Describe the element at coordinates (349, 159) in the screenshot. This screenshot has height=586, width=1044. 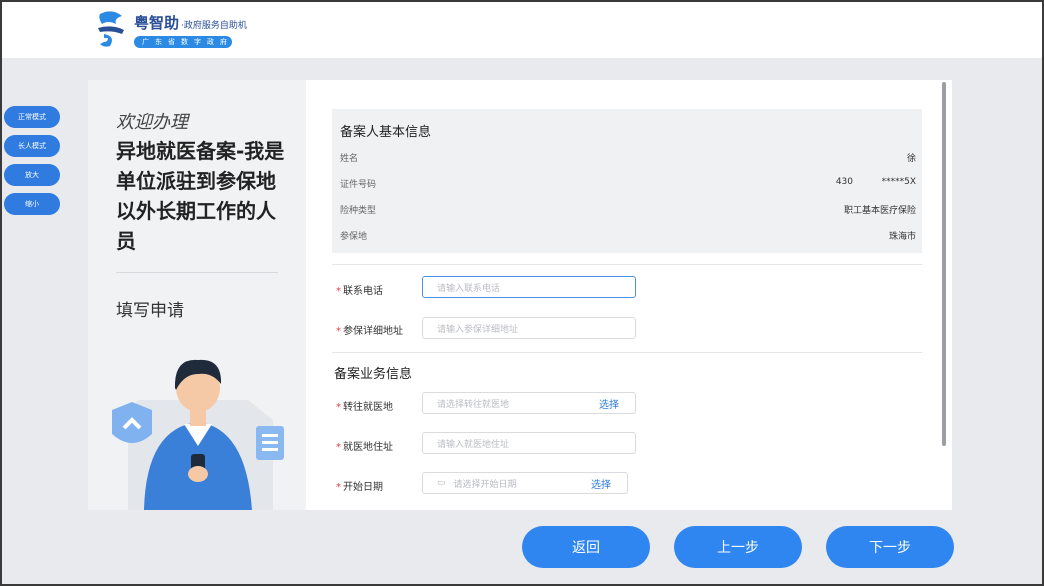
I see `info-label: 姓名` at that location.